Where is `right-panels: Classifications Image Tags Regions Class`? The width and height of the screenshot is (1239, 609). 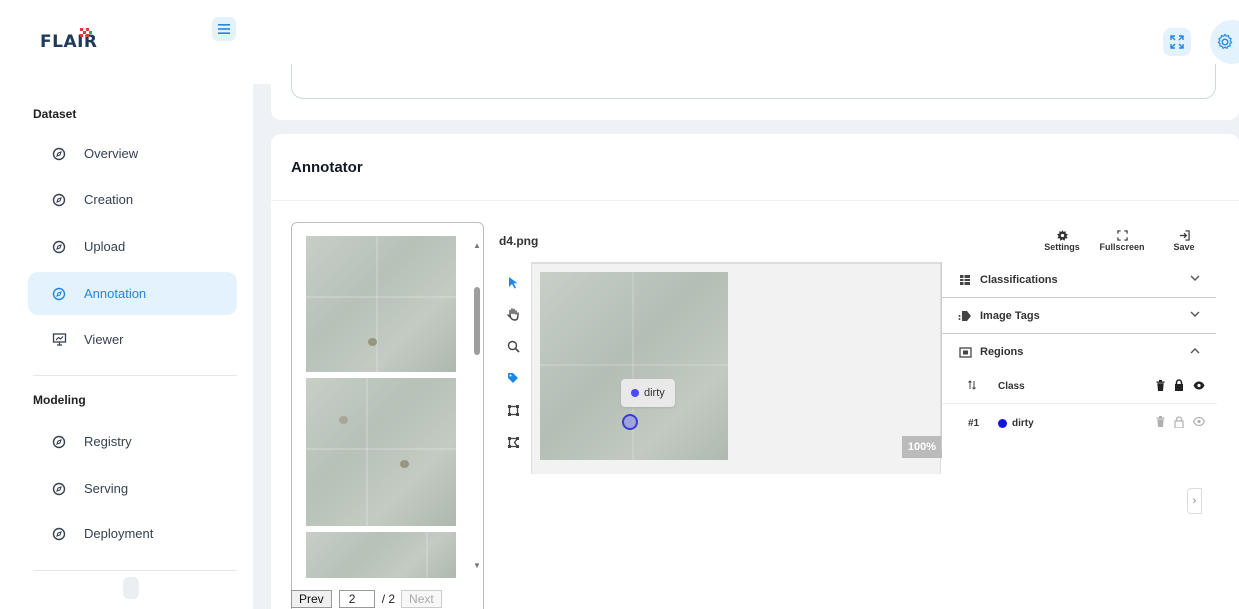 right-panels: Classifications Image Tags Regions Class is located at coordinates (1079, 356).